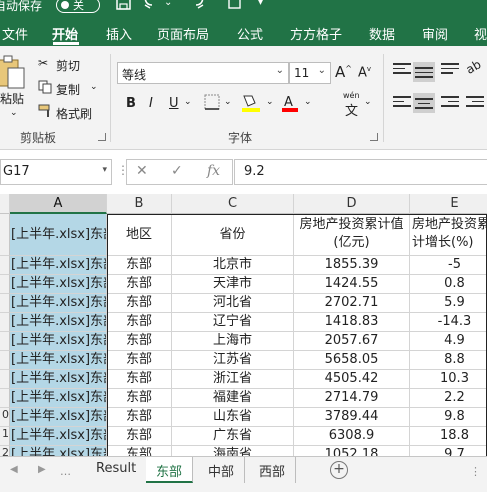 The image size is (487, 492). What do you see at coordinates (233, 398) in the screenshot?
I see `cell-province: 福建省` at bounding box center [233, 398].